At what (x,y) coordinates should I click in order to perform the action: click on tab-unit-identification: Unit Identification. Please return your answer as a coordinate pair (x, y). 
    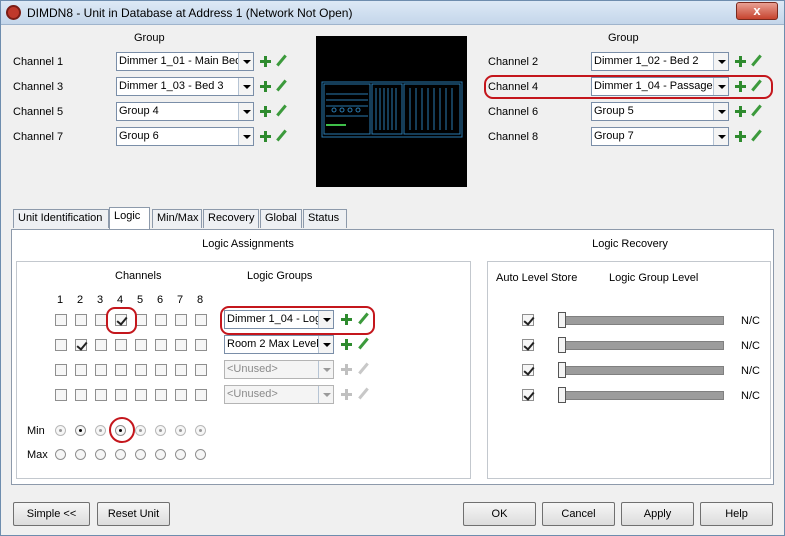
    Looking at the image, I should click on (61, 218).